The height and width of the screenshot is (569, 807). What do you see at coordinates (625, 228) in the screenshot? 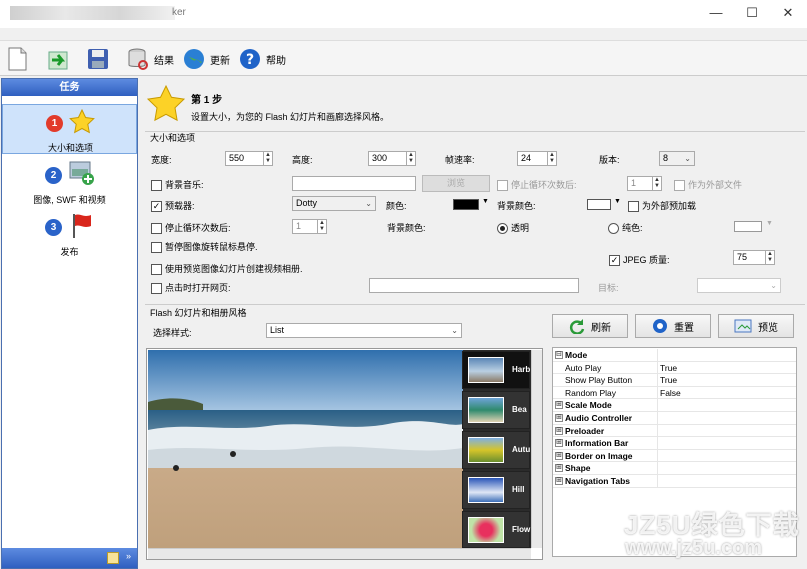
I see `solid-radio: 纯色:` at bounding box center [625, 228].